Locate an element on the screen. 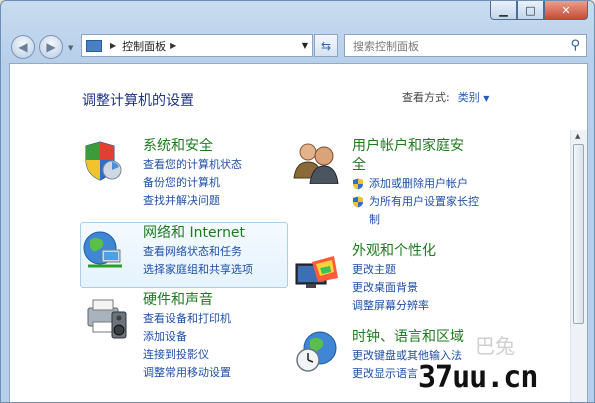 This screenshot has height=403, width=595. link-parental-controls: 为所有用户设置家长控 is located at coordinates (415, 202).